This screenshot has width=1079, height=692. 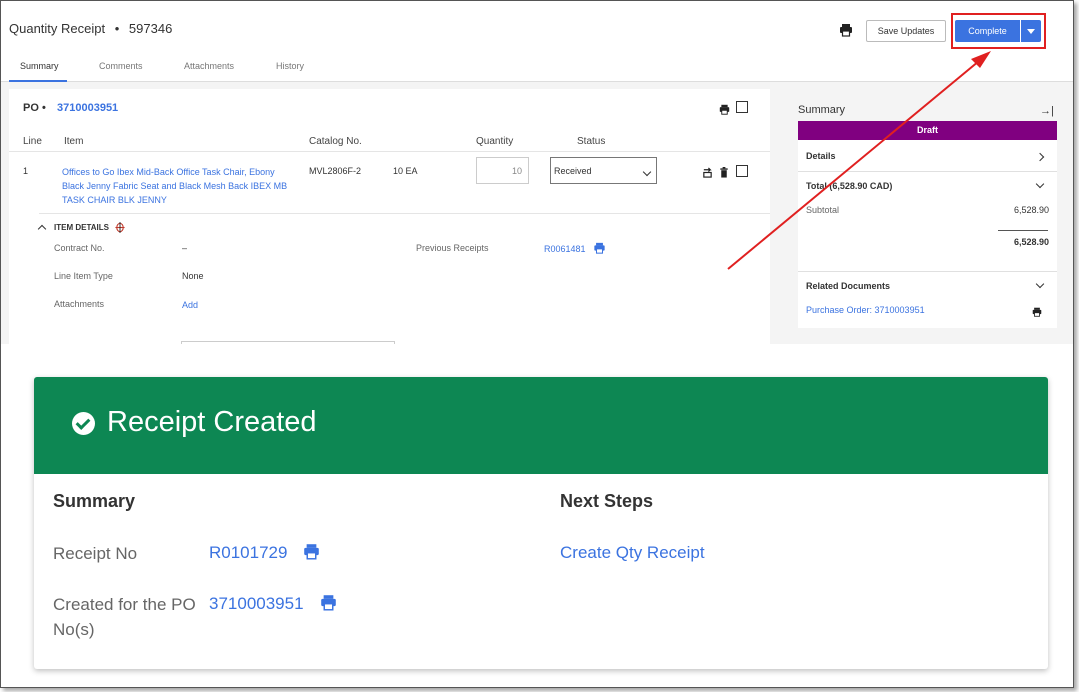 What do you see at coordinates (193, 276) in the screenshot?
I see `line-type-value: None` at bounding box center [193, 276].